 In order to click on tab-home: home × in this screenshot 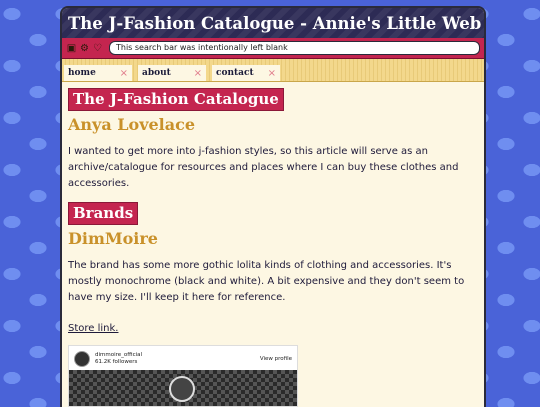, I will do `click(98, 73)`.